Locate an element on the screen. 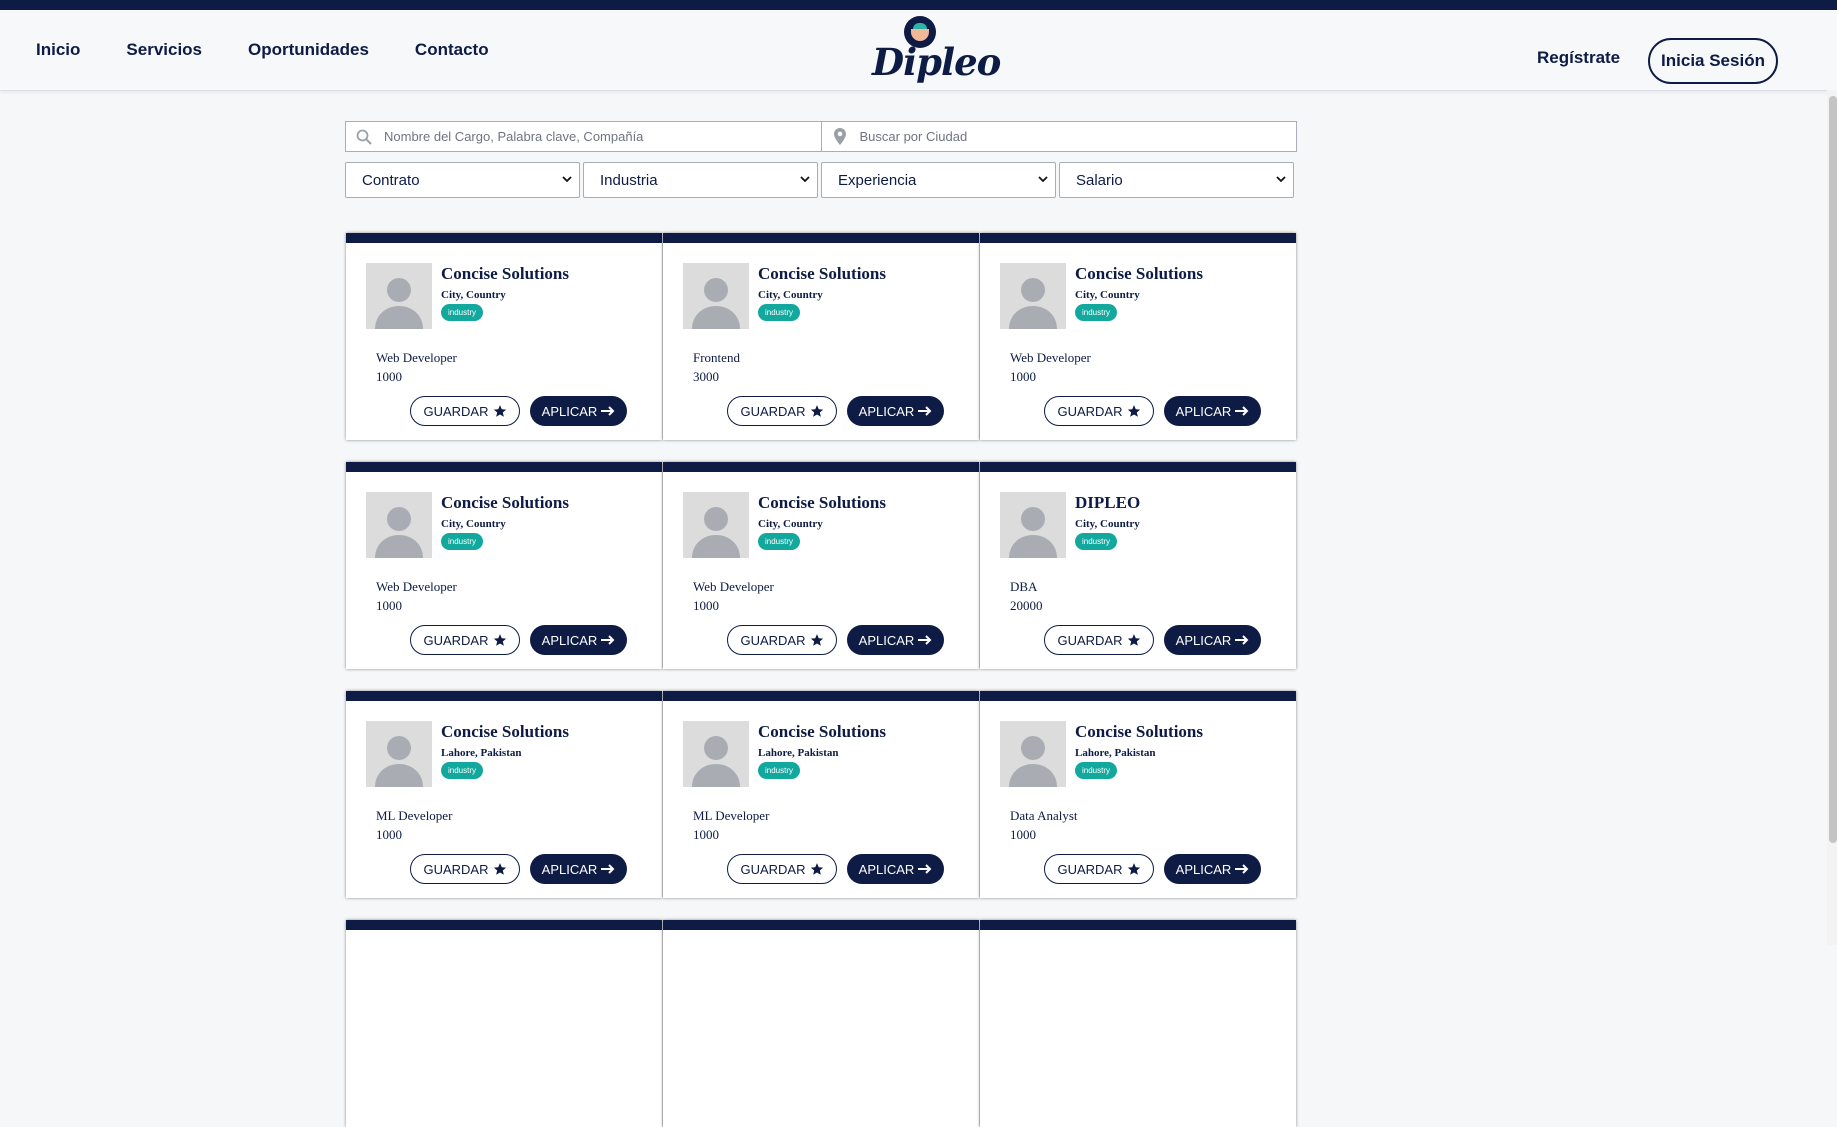 The image size is (1837, 1127). map-pin-icon is located at coordinates (840, 136).